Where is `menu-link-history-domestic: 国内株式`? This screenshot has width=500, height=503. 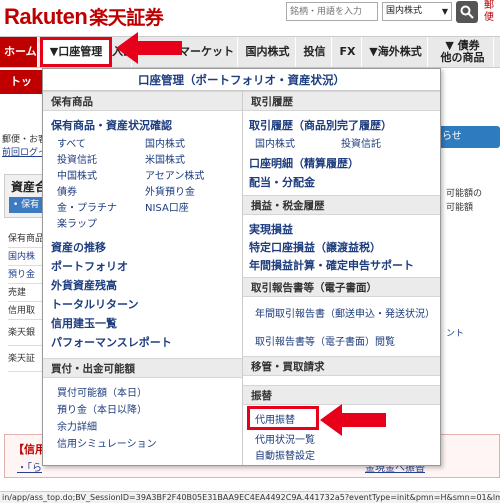
menu-link-history-domestic: 国内株式 is located at coordinates (275, 142).